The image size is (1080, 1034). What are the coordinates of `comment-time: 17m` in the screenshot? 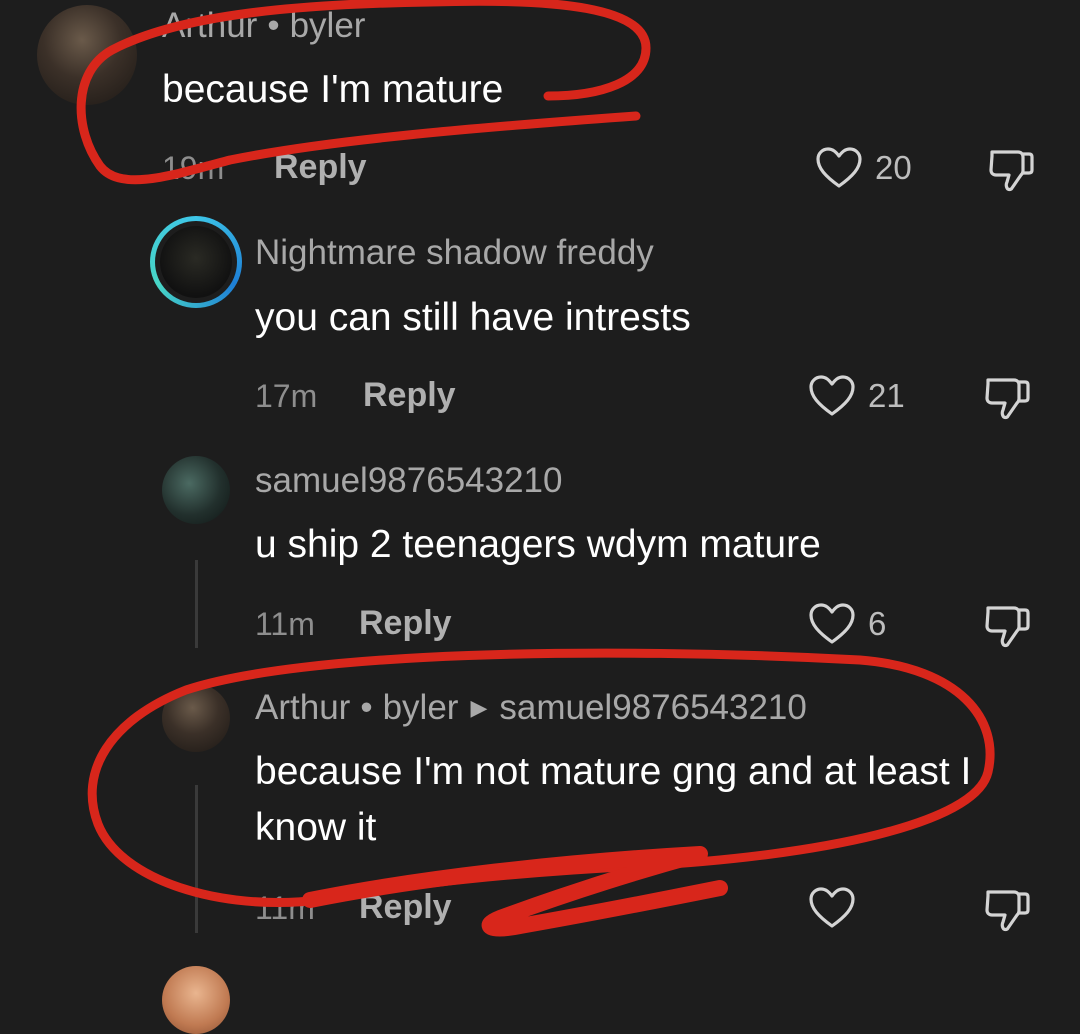 It's located at (286, 396).